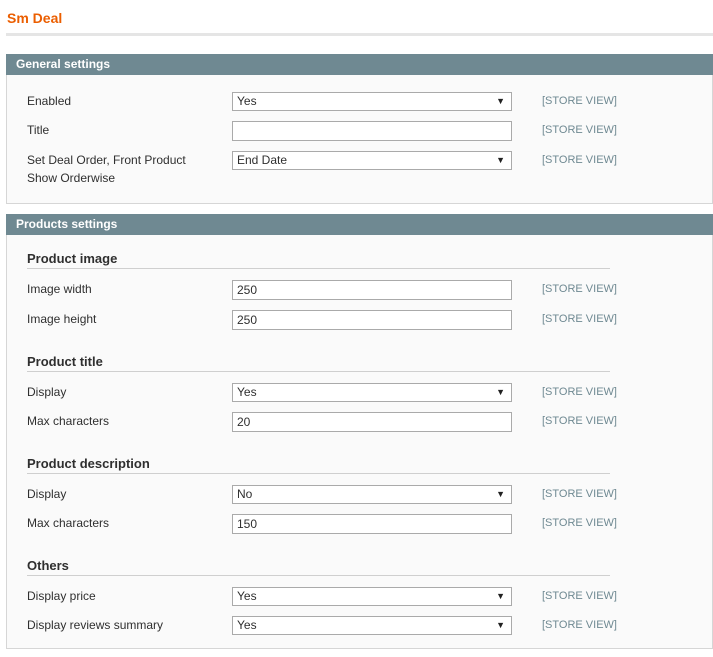 The width and height of the screenshot is (713, 657). I want to click on display-reviews-scope: [STORE VIEW], so click(579, 625).